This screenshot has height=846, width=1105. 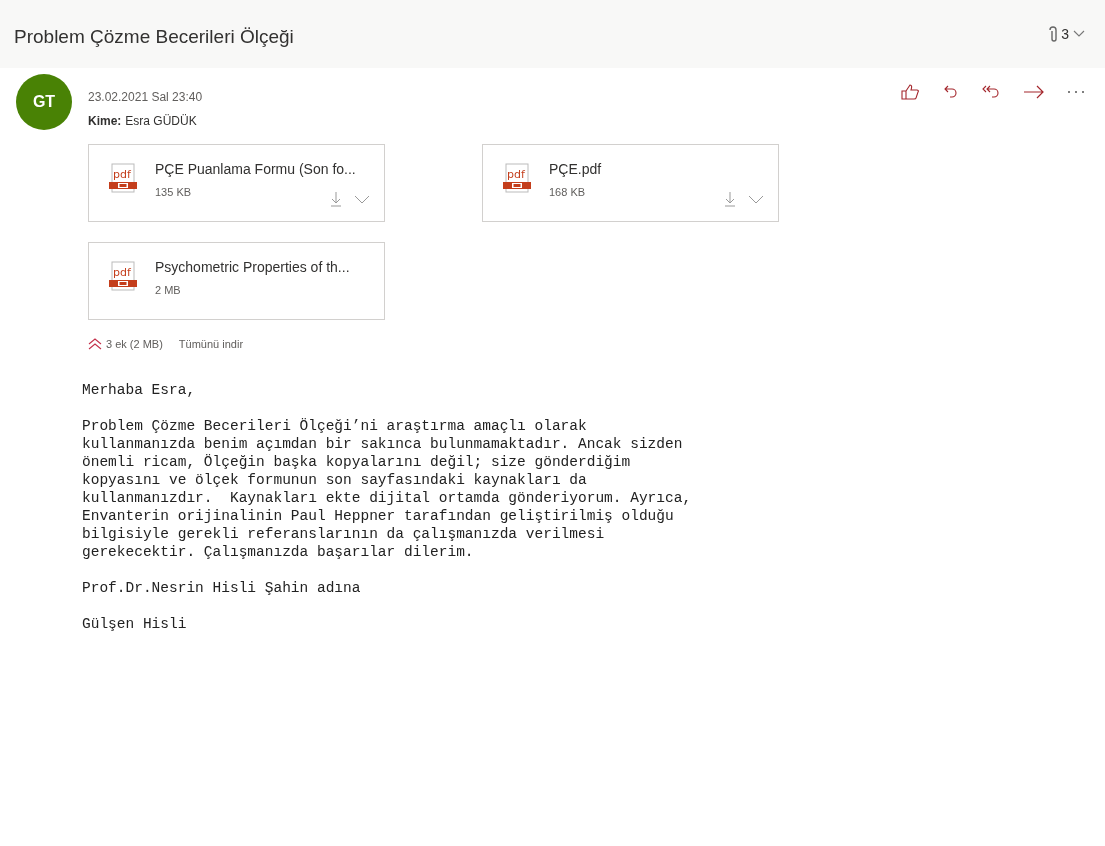 I want to click on more-options-icon, so click(x=1076, y=92).